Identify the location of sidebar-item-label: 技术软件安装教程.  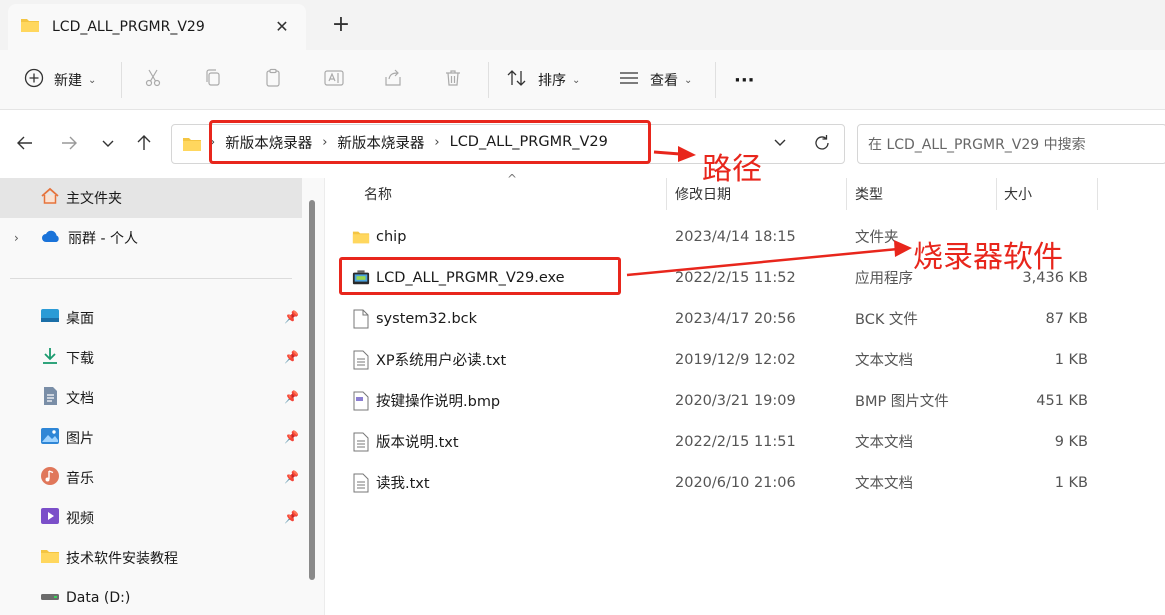
(122, 559).